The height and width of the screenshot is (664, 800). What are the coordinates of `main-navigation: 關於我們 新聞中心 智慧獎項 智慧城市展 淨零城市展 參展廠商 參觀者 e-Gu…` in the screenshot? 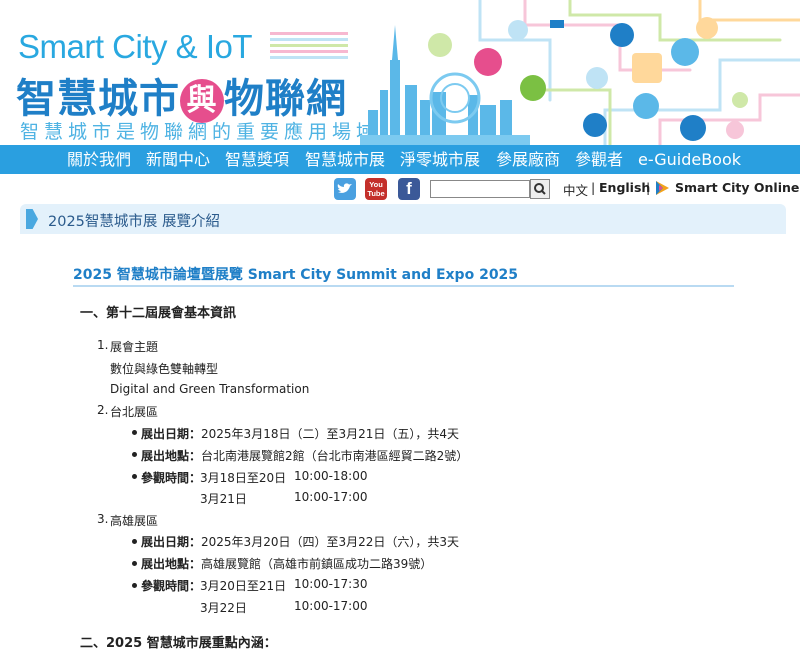 It's located at (400, 159).